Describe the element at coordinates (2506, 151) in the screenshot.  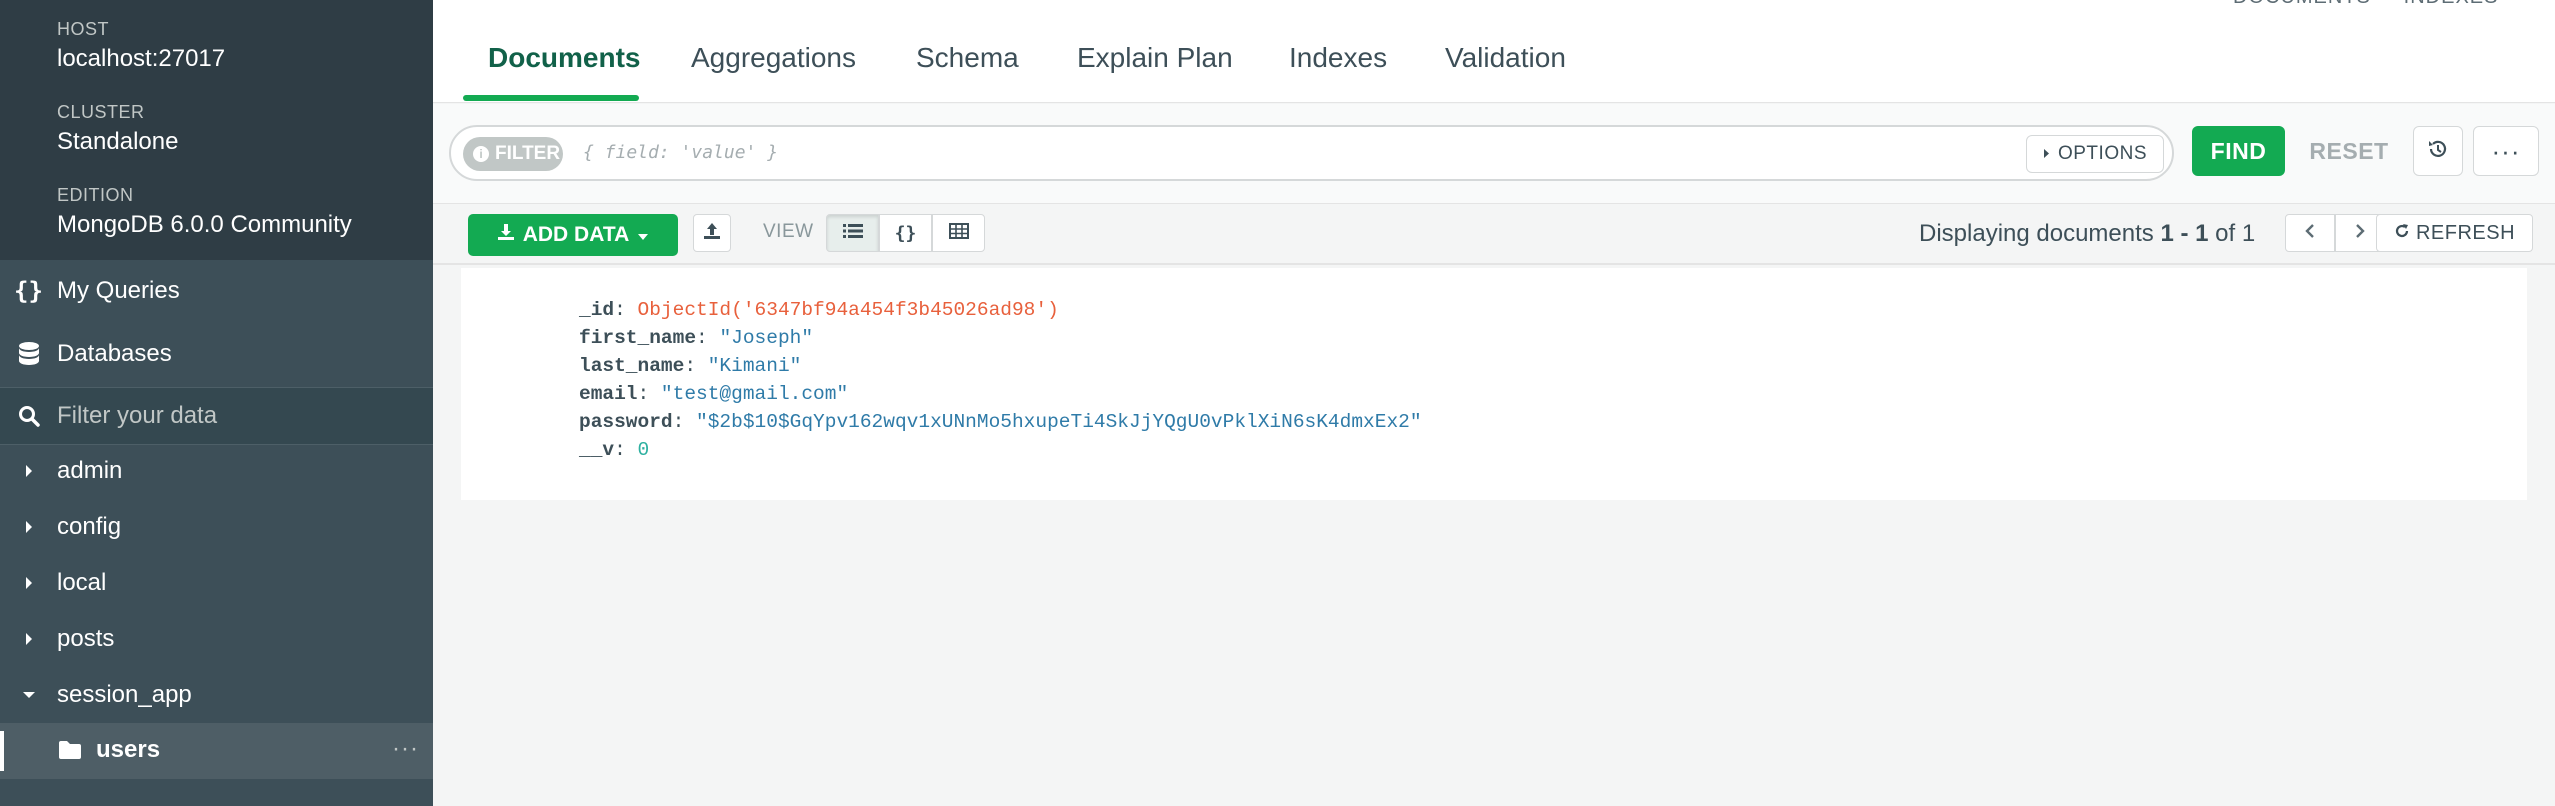
I see `more-options-button: ···` at that location.